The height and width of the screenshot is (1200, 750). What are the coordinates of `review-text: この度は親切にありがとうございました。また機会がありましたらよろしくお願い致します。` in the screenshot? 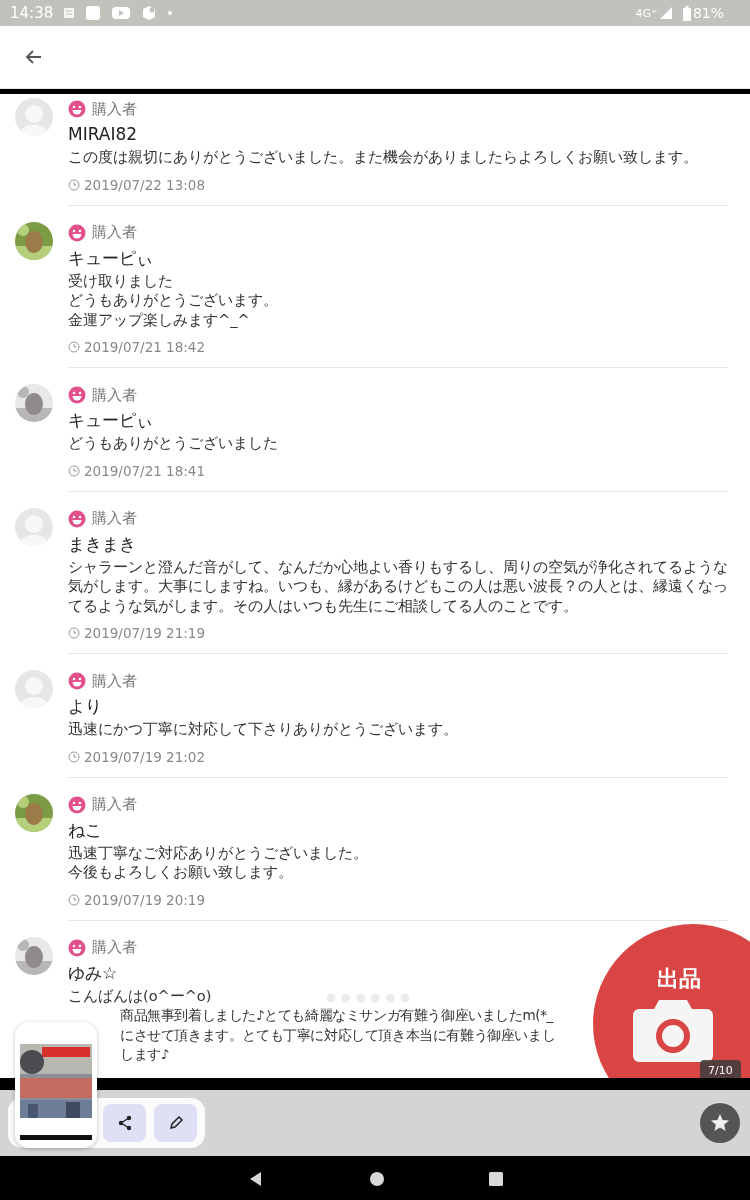 It's located at (383, 157).